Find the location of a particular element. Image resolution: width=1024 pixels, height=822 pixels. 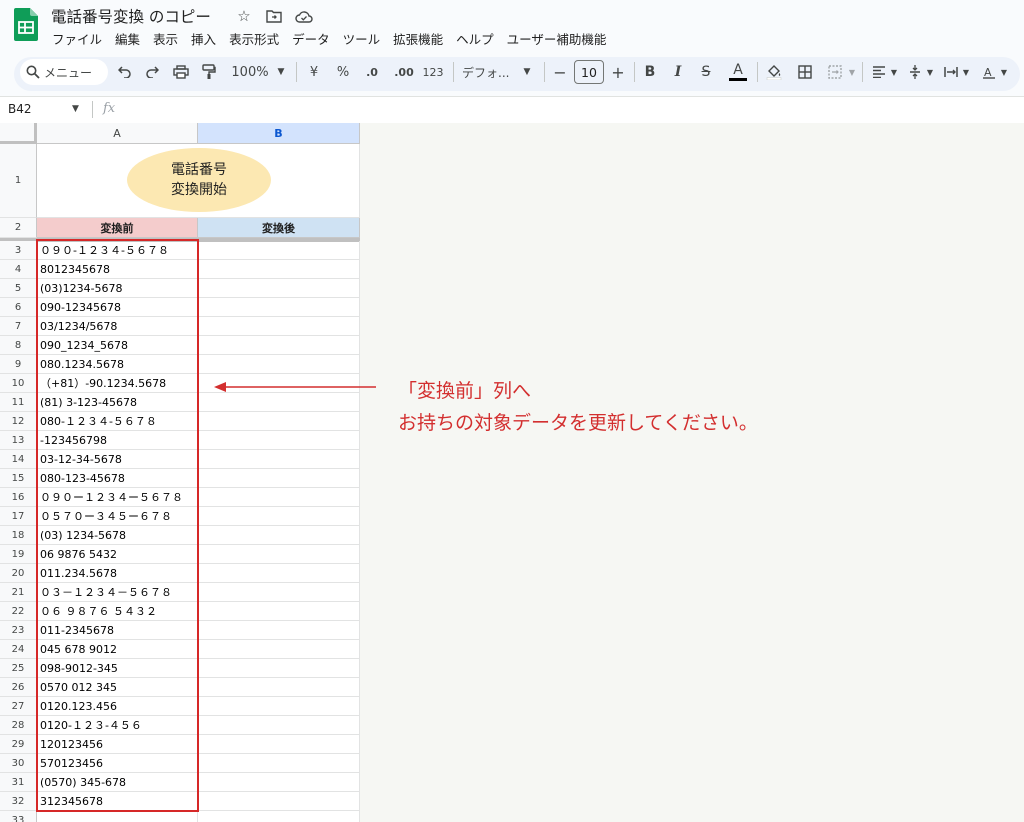

row-header: 32 is located at coordinates (18, 801).